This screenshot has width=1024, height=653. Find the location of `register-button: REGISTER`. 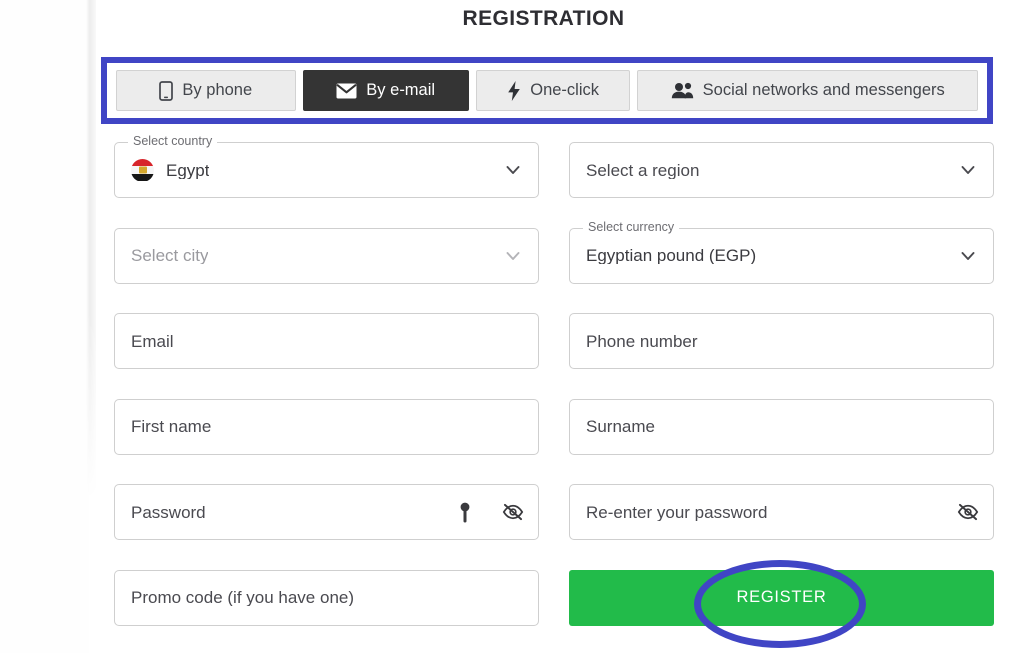

register-button: REGISTER is located at coordinates (781, 597).